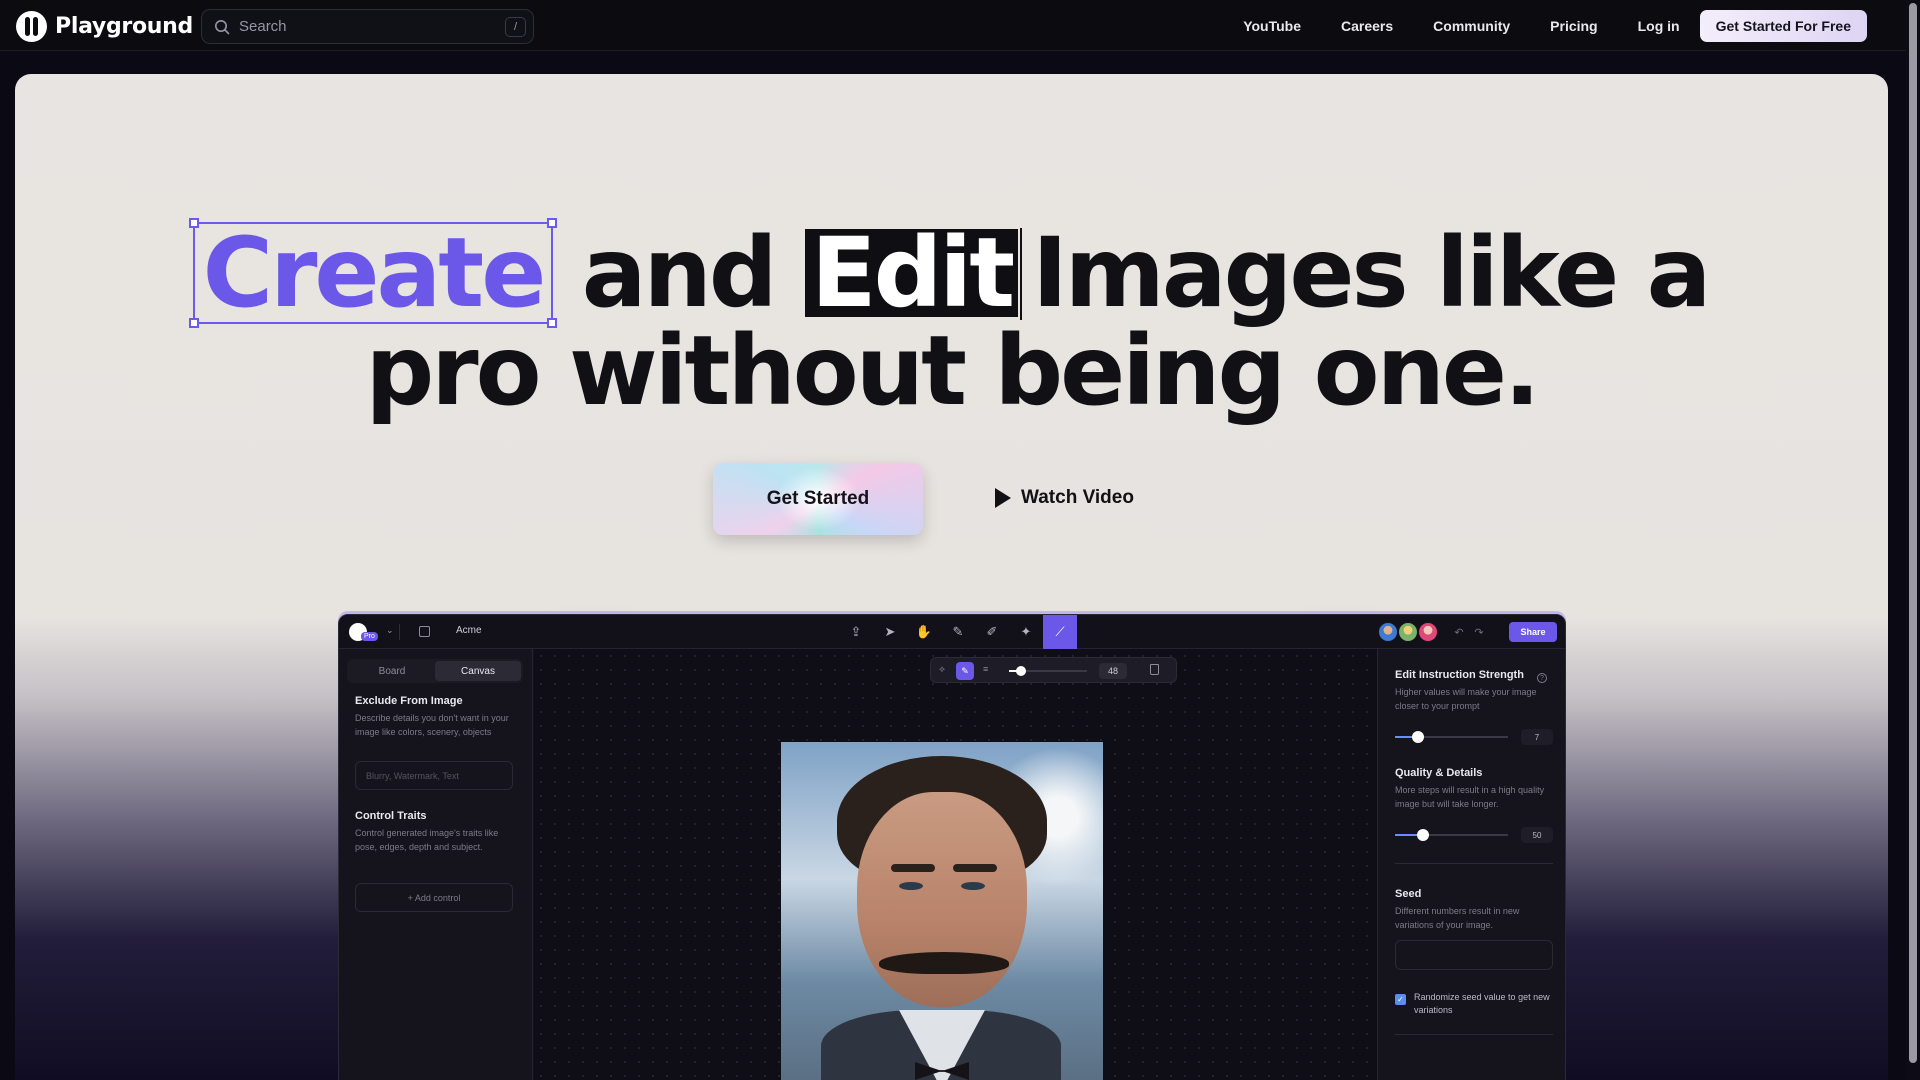 This screenshot has width=1920, height=1080. What do you see at coordinates (992, 632) in the screenshot?
I see `pen-icon: ✐` at bounding box center [992, 632].